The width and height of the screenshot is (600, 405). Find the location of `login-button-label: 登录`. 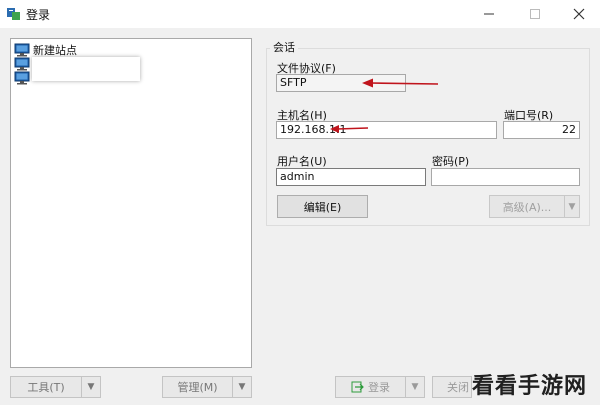

login-button-label: 登录 is located at coordinates (379, 387).